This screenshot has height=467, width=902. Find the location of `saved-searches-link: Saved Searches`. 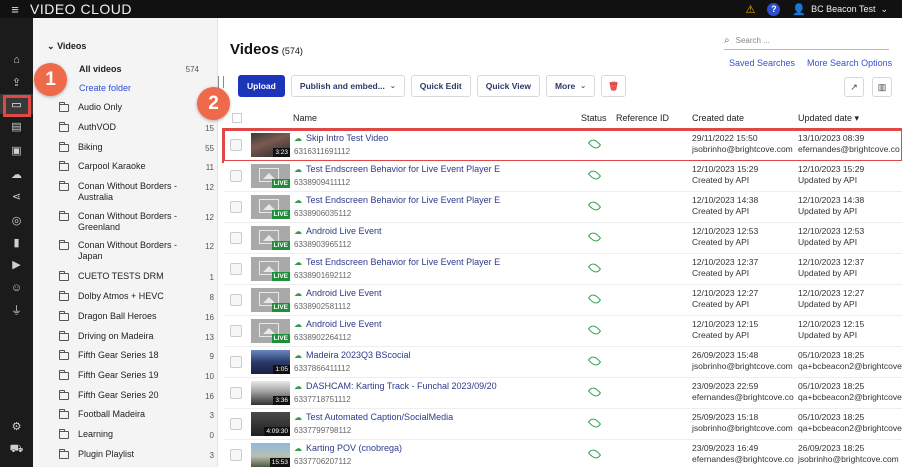

saved-searches-link: Saved Searches is located at coordinates (762, 63).